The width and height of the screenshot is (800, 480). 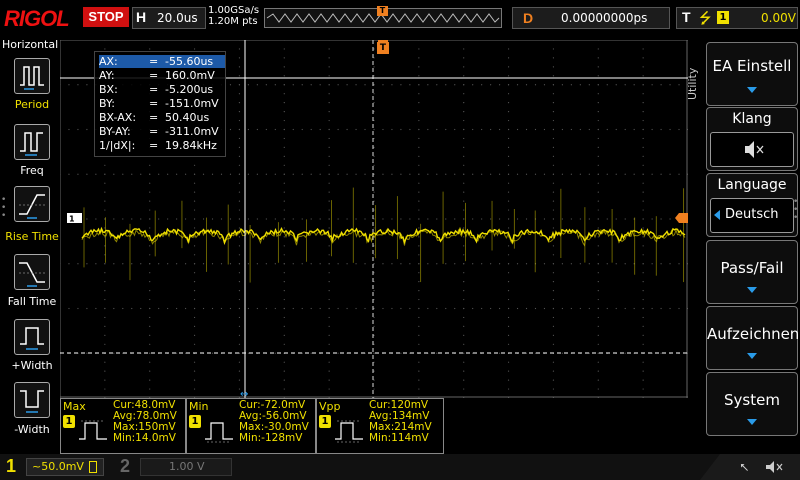 What do you see at coordinates (400, 467) in the screenshot?
I see `channel-status-bar: 1 ~50.0mV 2 1.00 V ⭦` at bounding box center [400, 467].